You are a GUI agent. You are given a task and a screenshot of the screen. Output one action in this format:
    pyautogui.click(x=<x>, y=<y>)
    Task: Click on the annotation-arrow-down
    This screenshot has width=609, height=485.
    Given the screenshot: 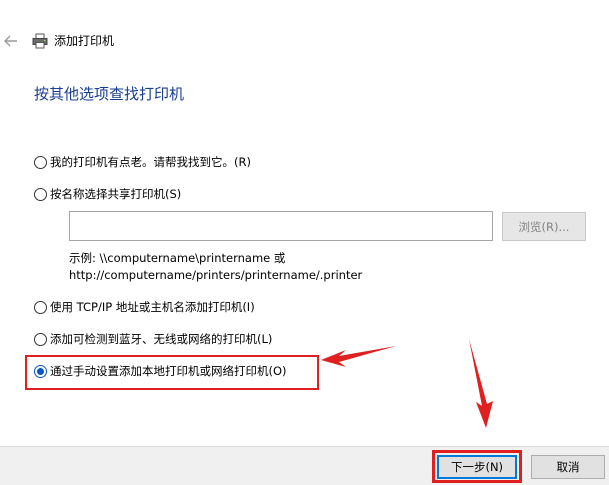 What is the action you would take?
    pyautogui.click(x=481, y=383)
    